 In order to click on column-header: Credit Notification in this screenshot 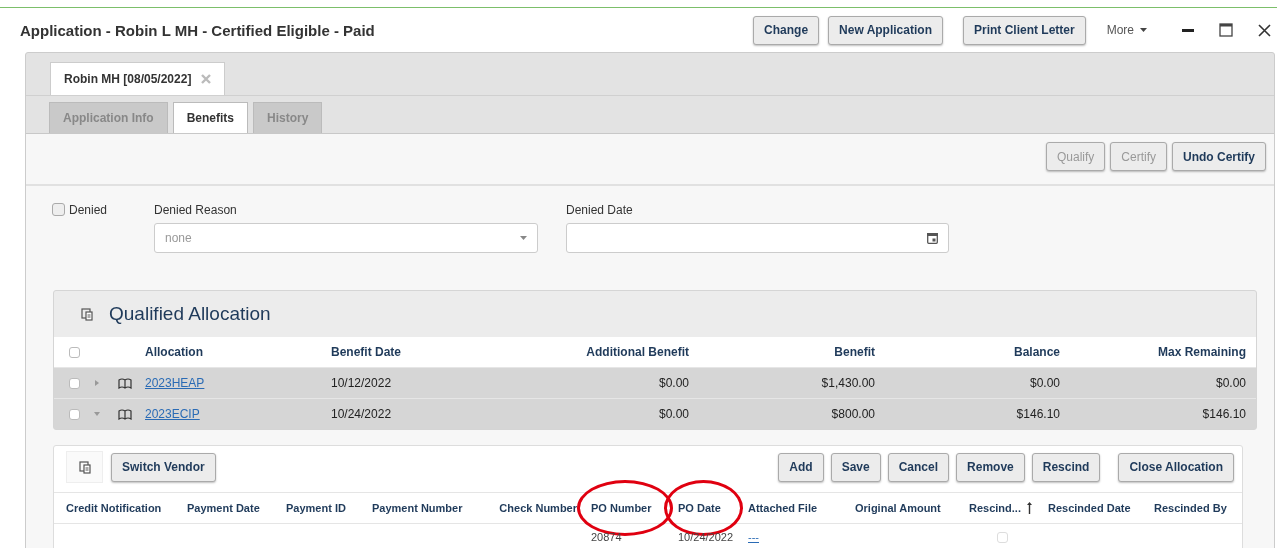, I will do `click(114, 508)`.